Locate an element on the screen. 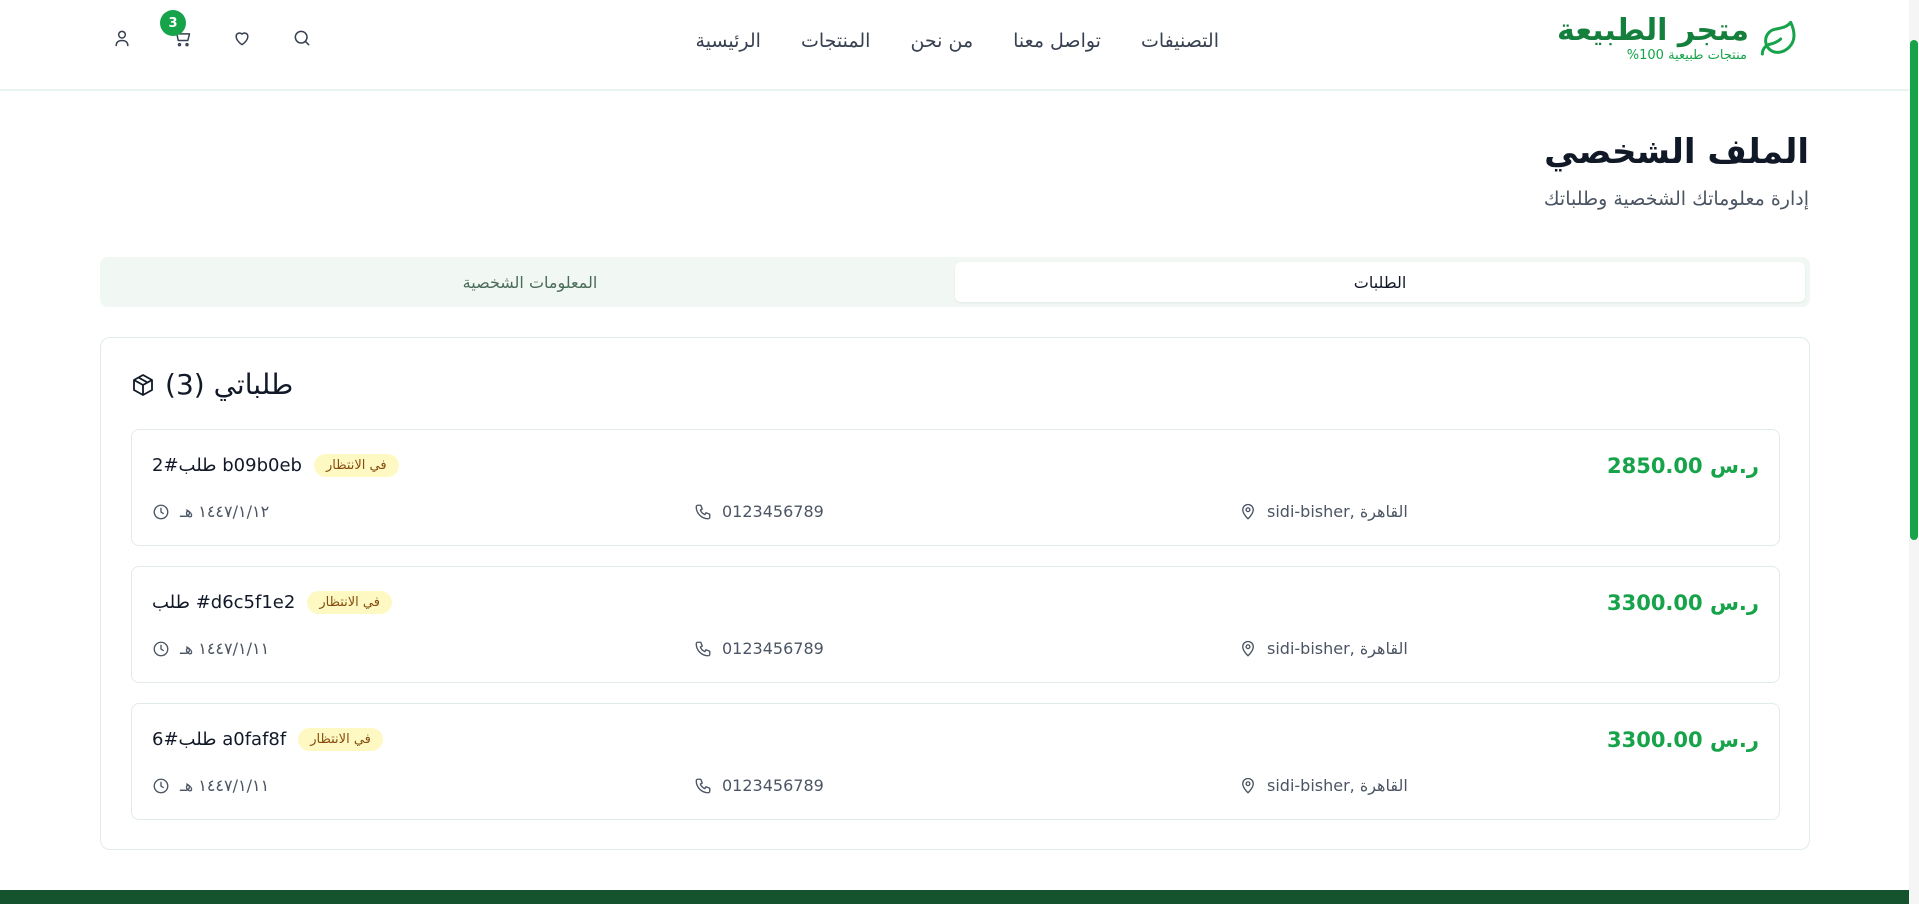  nav-home: الرئيسية is located at coordinates (728, 41).